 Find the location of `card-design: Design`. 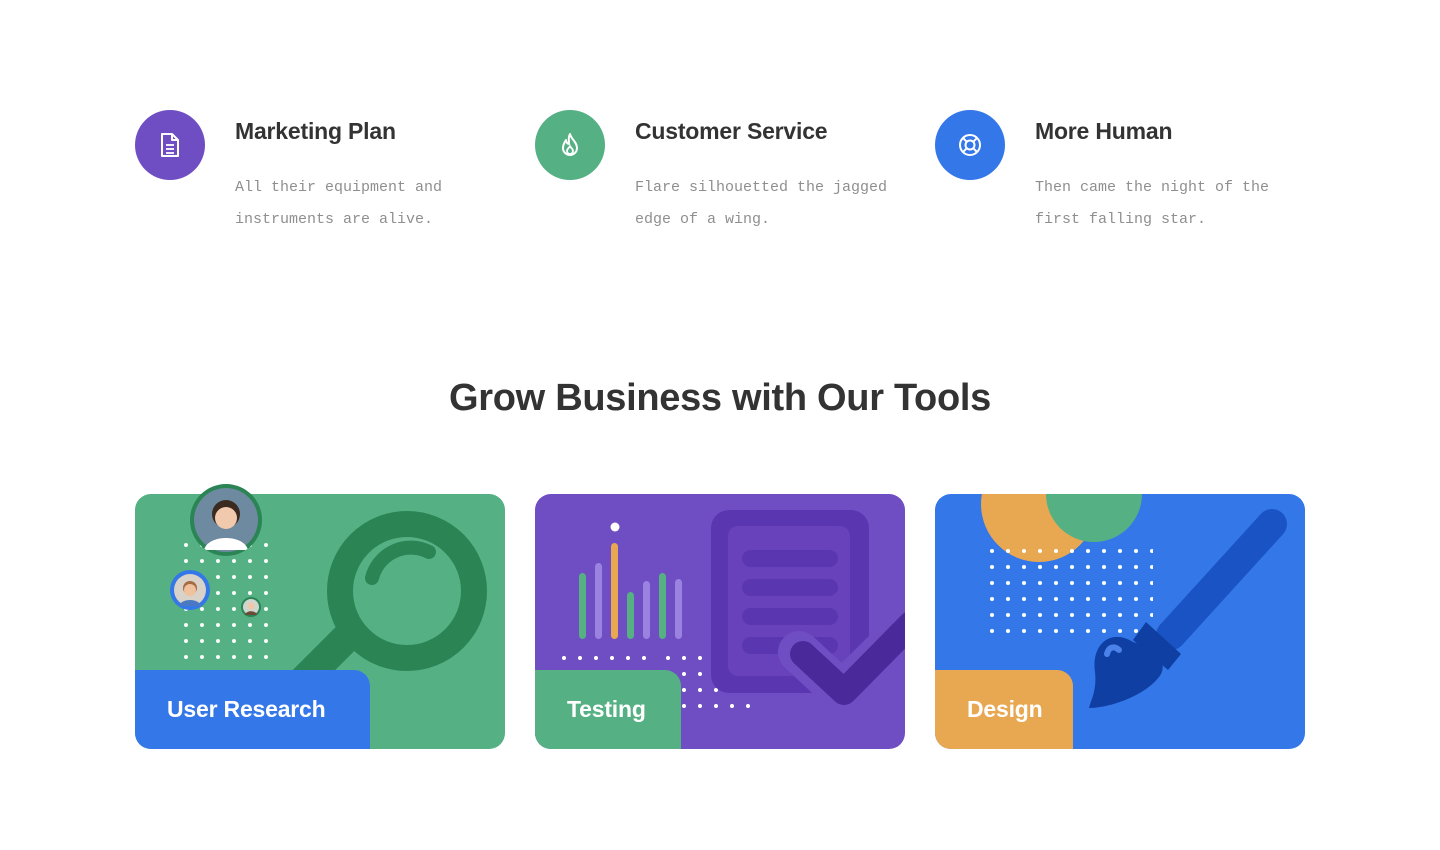

card-design: Design is located at coordinates (1120, 621).